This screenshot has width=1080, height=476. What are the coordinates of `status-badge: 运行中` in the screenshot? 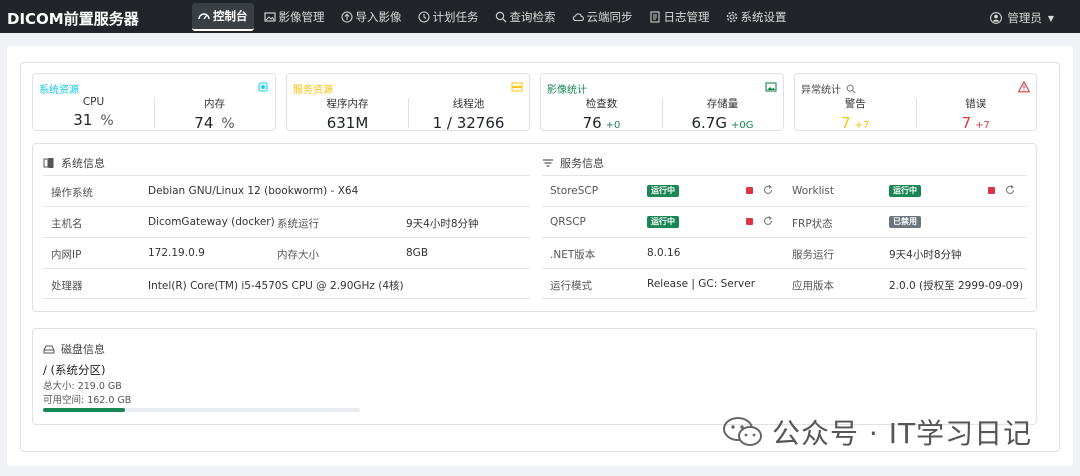 It's located at (663, 191).